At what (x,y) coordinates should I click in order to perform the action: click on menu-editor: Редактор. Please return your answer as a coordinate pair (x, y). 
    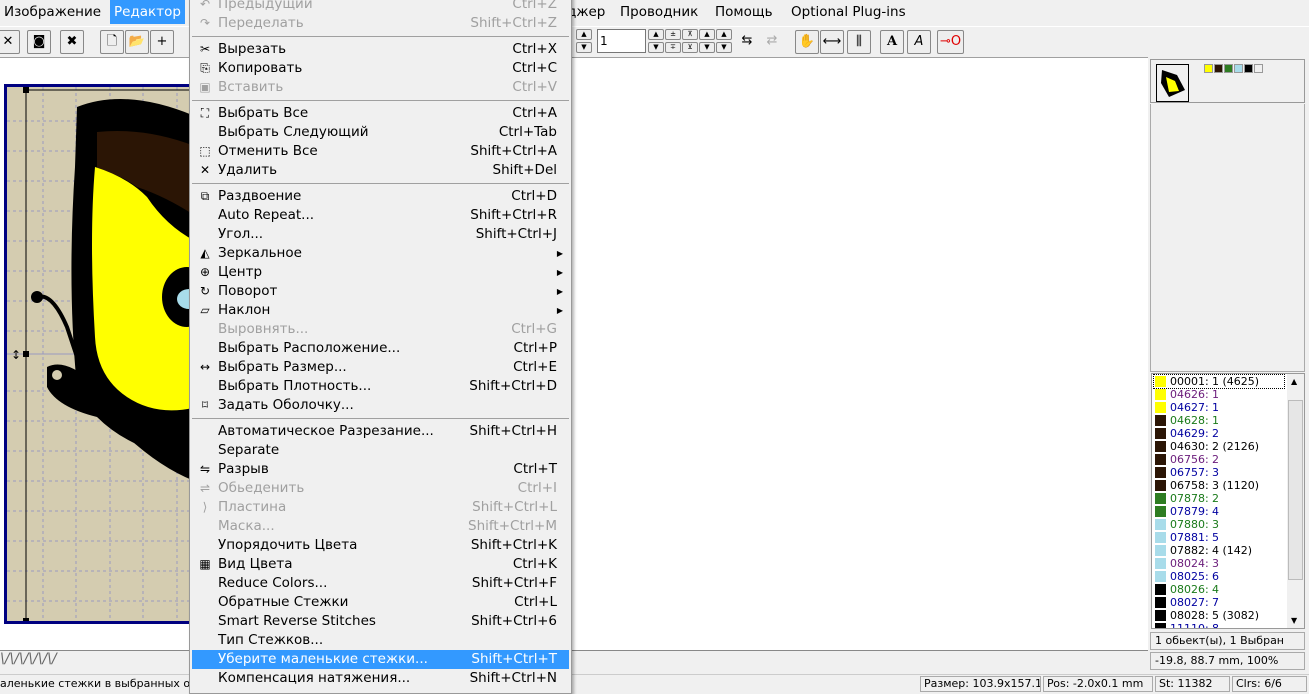
    Looking at the image, I should click on (147, 12).